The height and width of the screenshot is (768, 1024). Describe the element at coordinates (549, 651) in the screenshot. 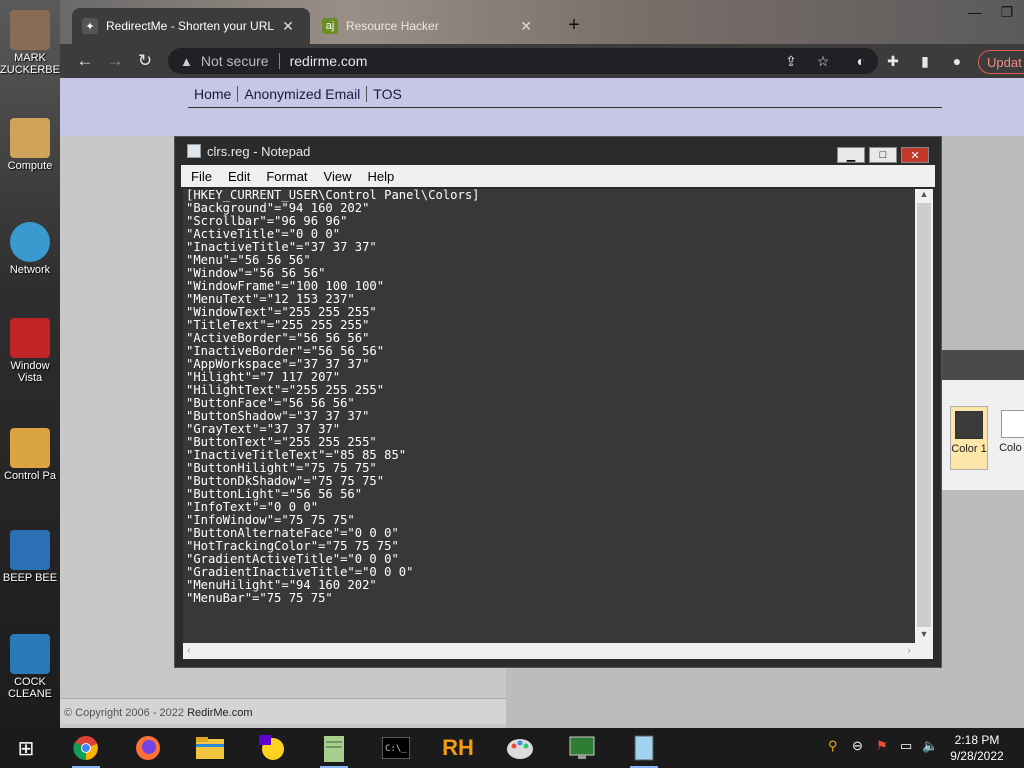

I see `horizontal-scrollbar: ‹ ›` at that location.